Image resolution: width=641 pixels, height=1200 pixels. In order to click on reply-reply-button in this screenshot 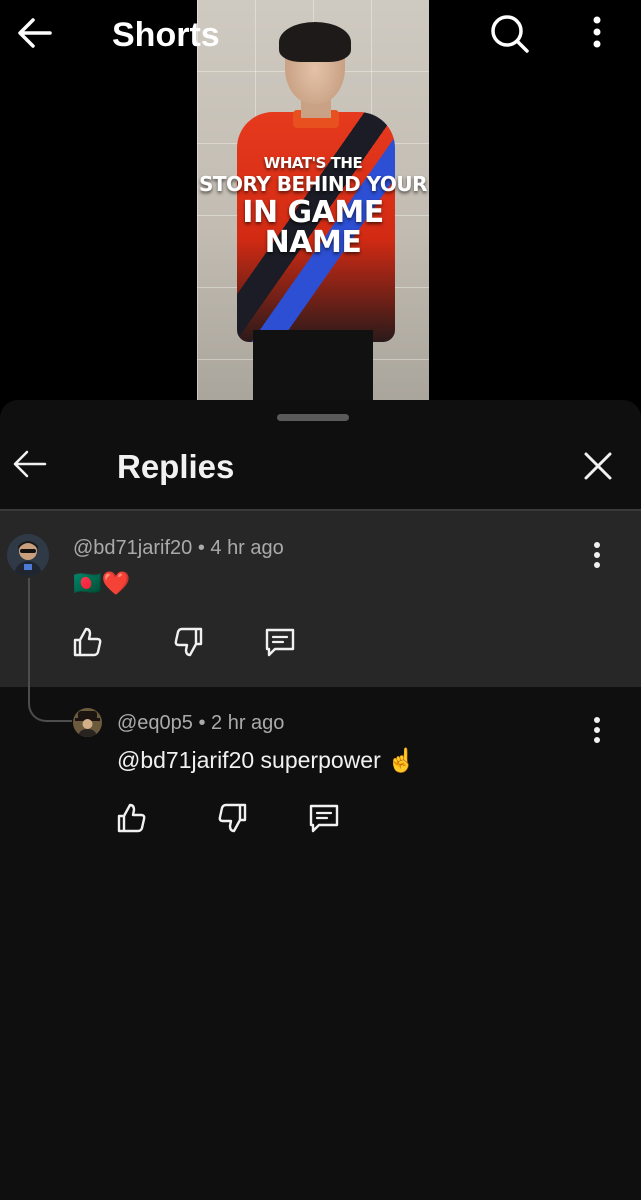, I will do `click(324, 818)`.